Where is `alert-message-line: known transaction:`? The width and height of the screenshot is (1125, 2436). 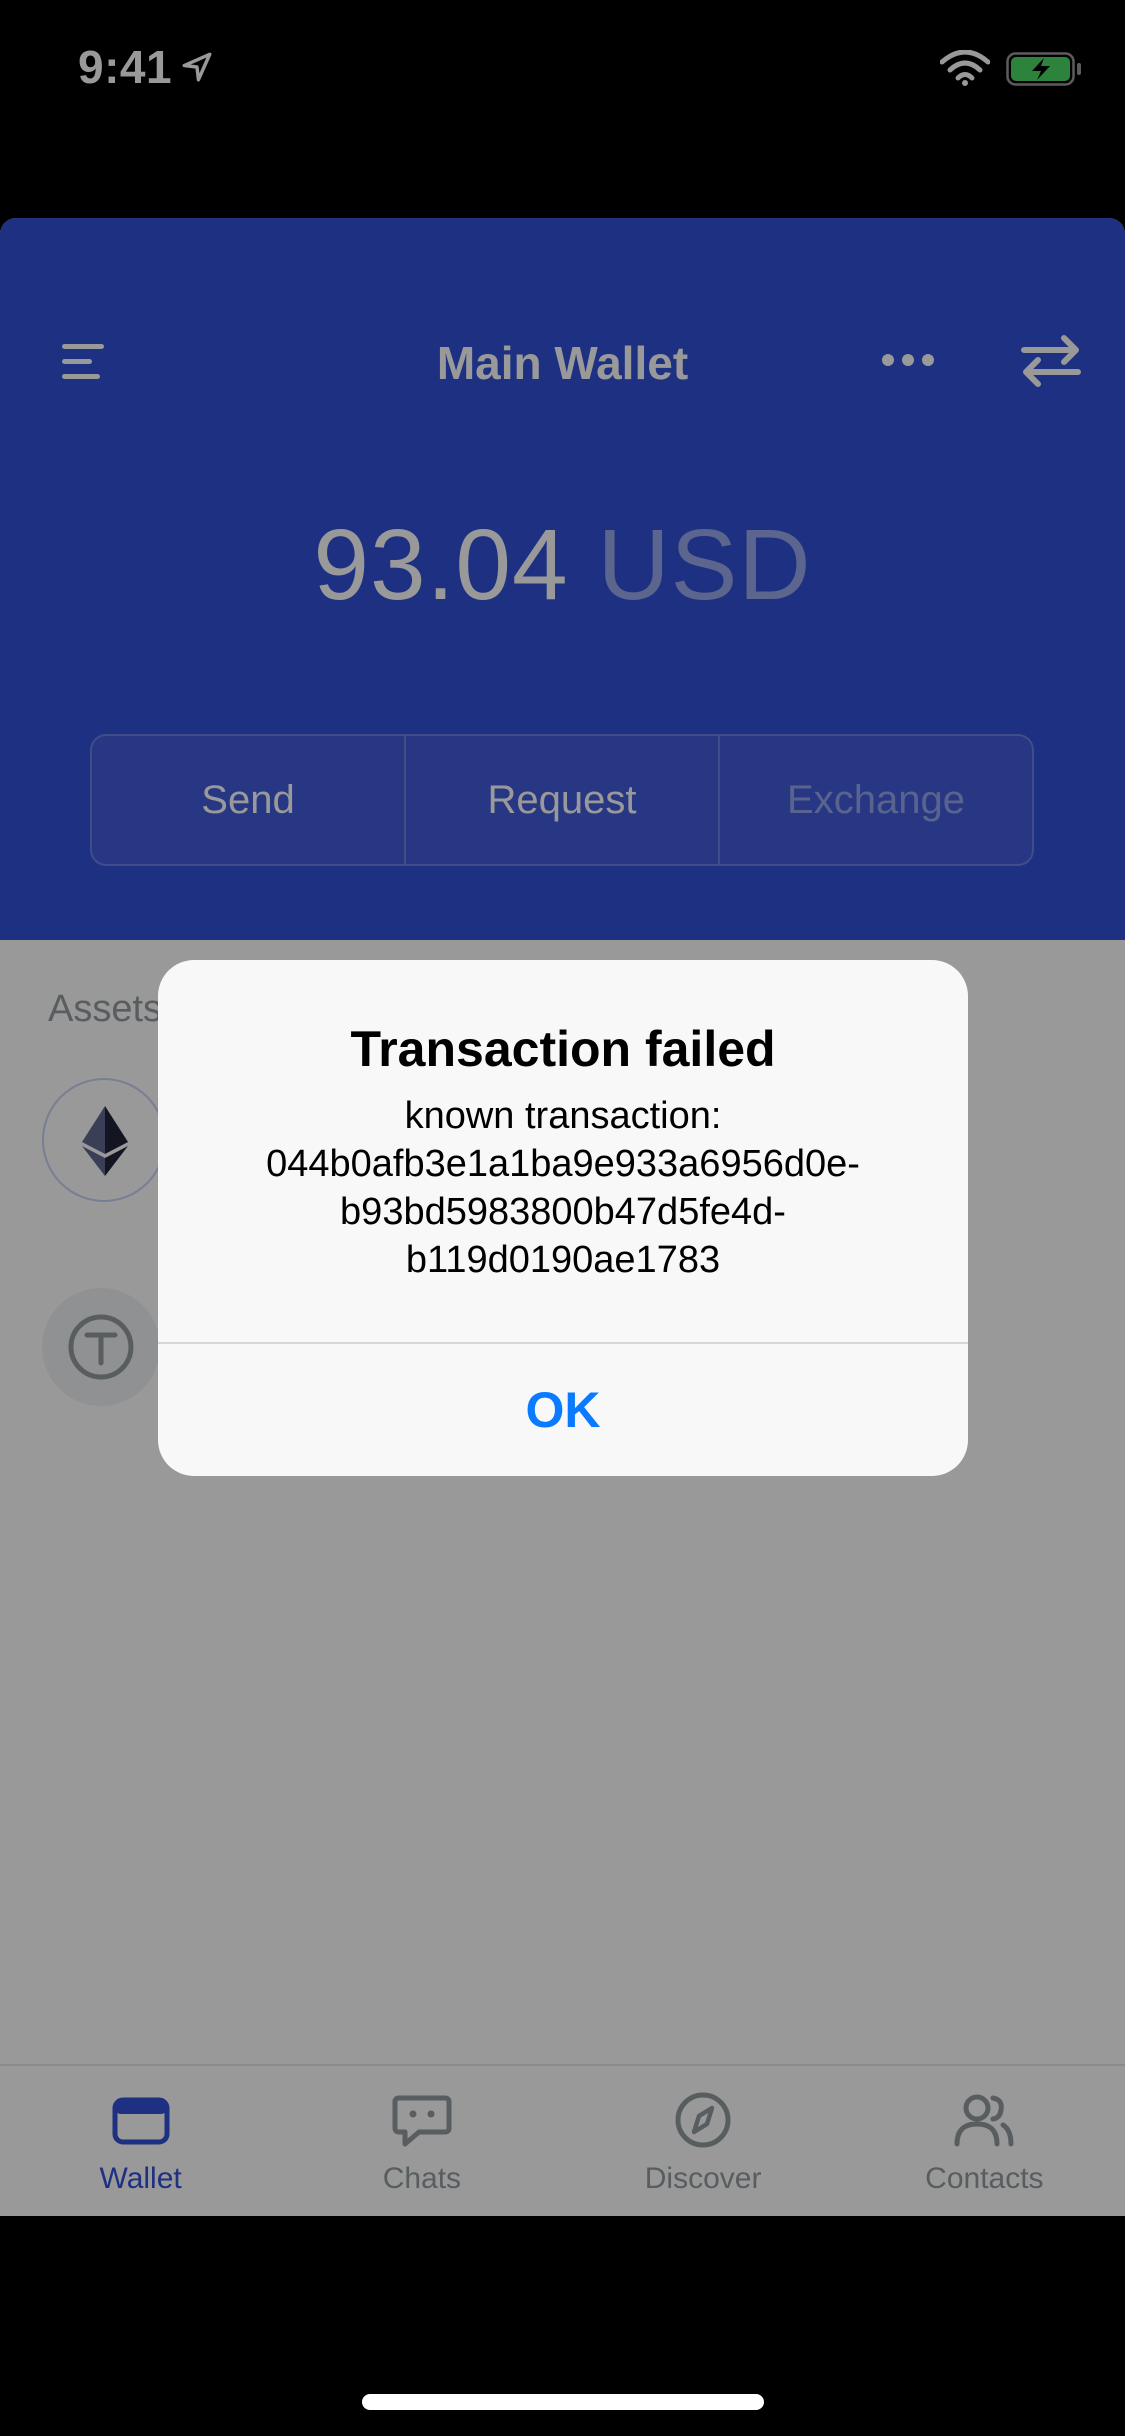 alert-message-line: known transaction: is located at coordinates (563, 1116).